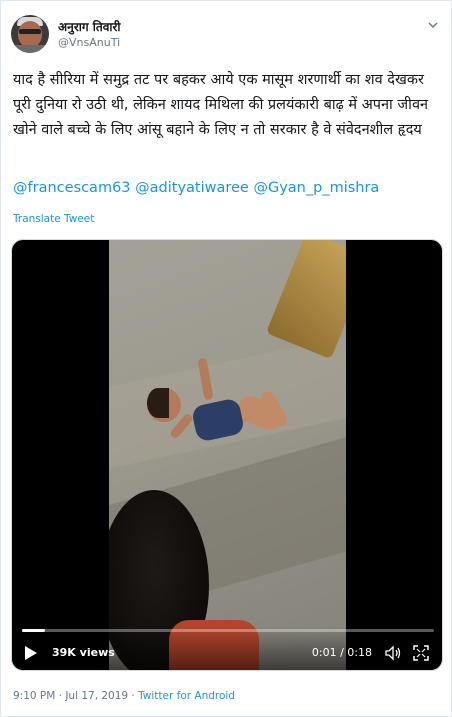  Describe the element at coordinates (89, 42) in the screenshot. I see `author-handle: @VnsAnuTi` at that location.